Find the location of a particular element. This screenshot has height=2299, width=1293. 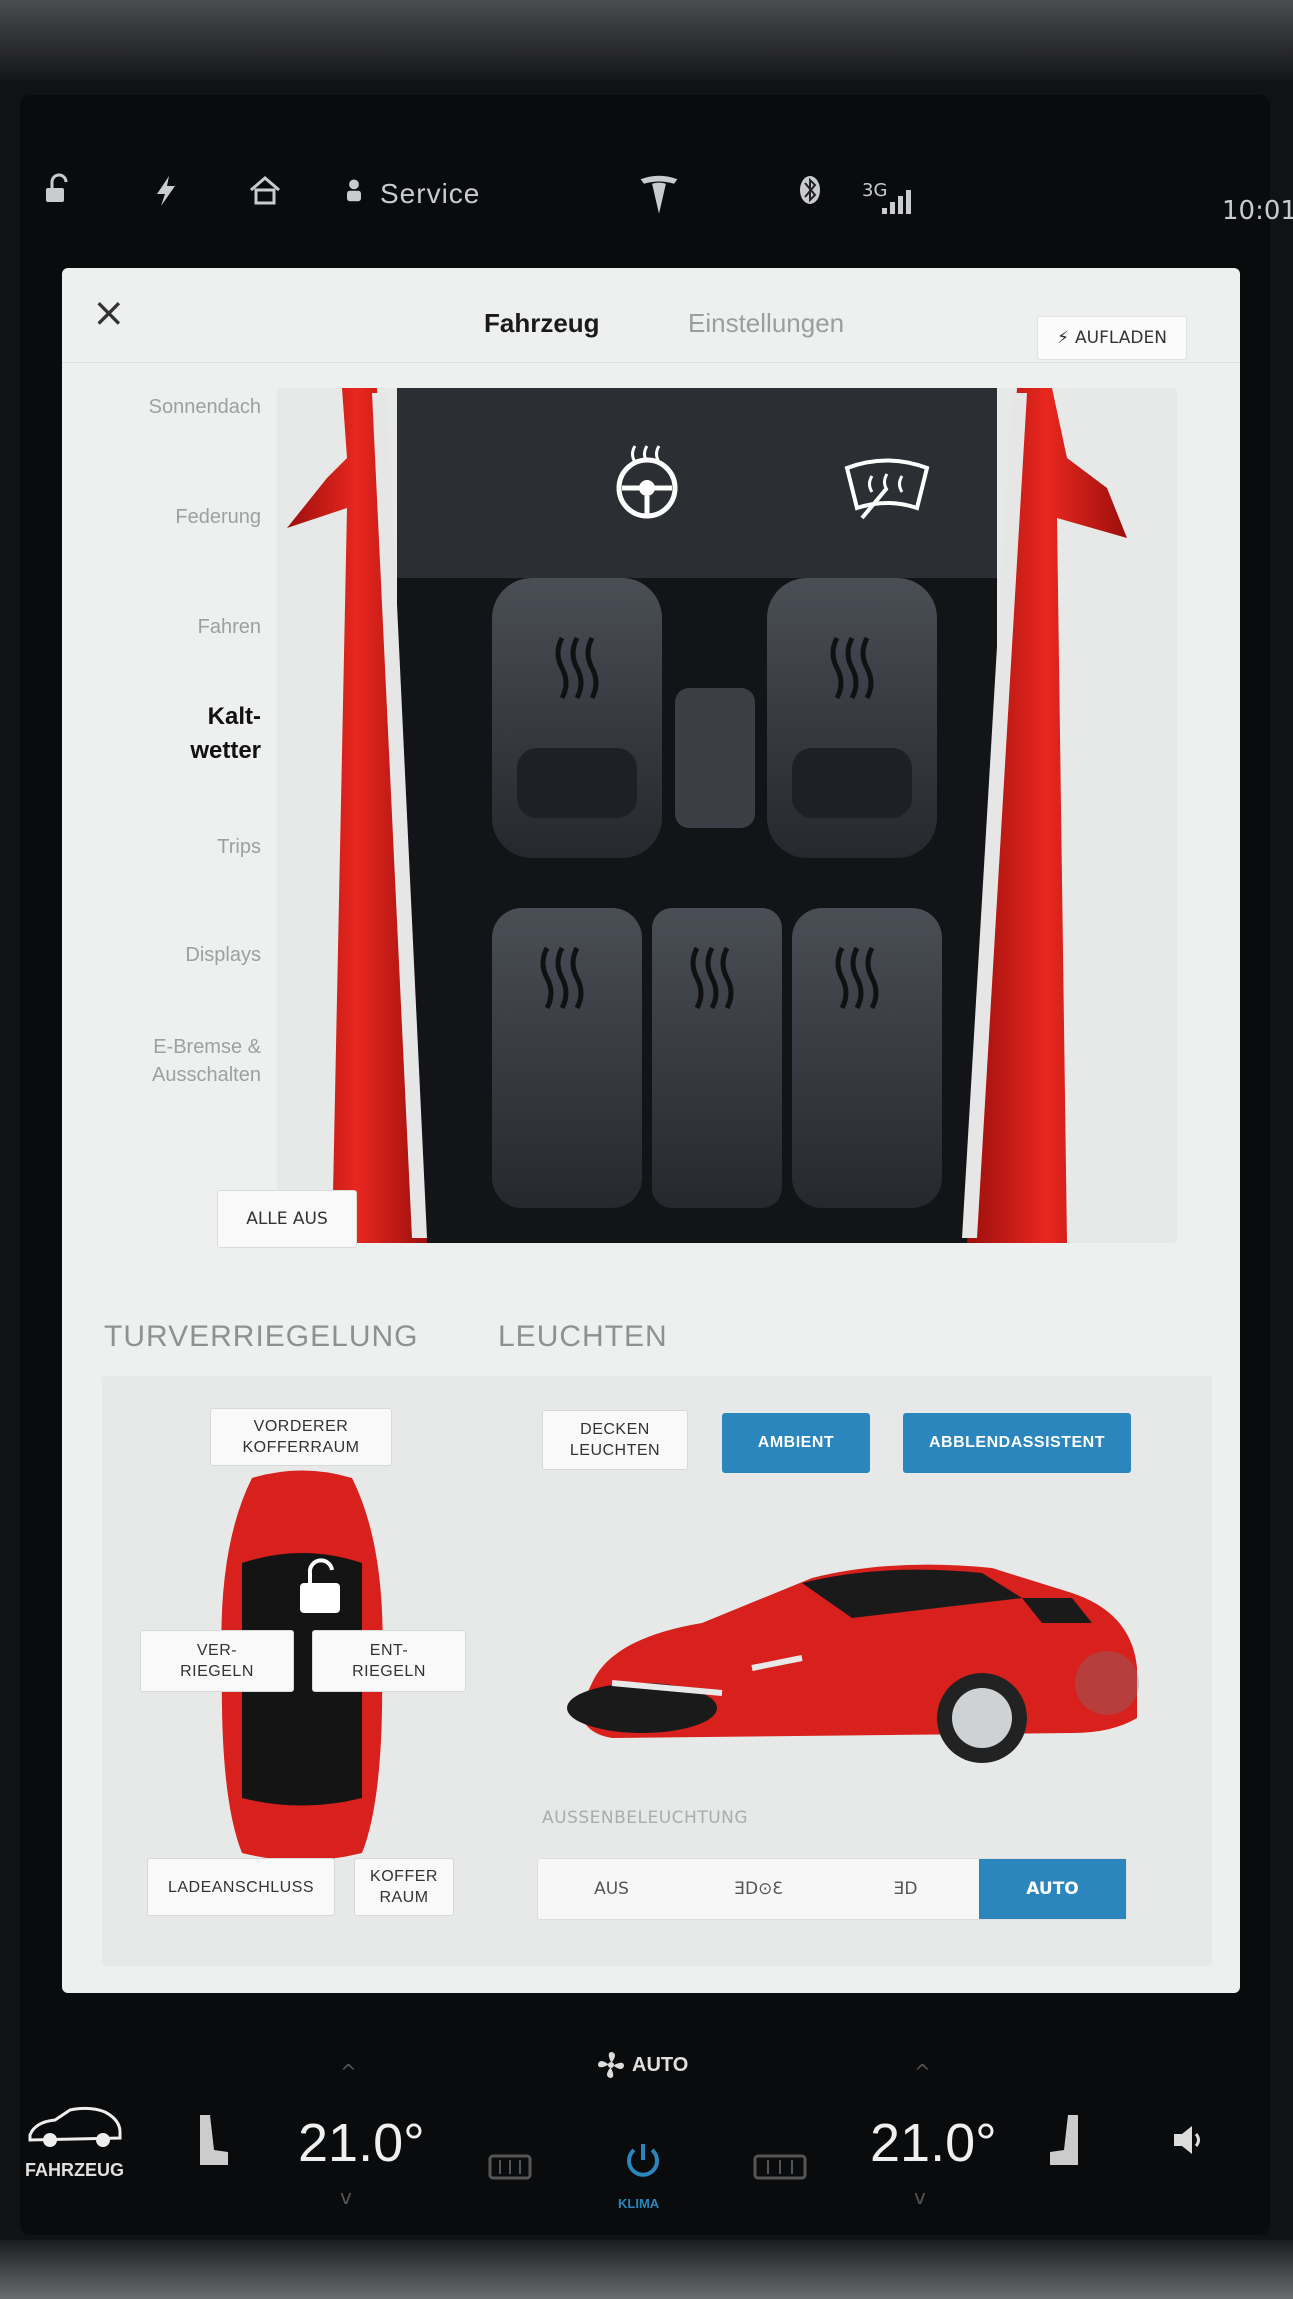

sidebar-item-driving: Fahren is located at coordinates (164, 627).